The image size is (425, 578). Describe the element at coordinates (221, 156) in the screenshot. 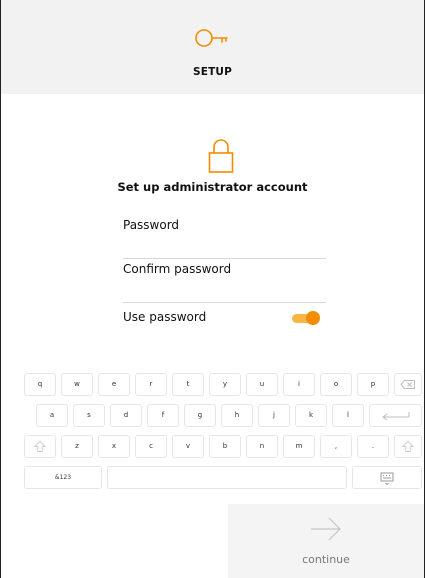

I see `lock-icon` at that location.